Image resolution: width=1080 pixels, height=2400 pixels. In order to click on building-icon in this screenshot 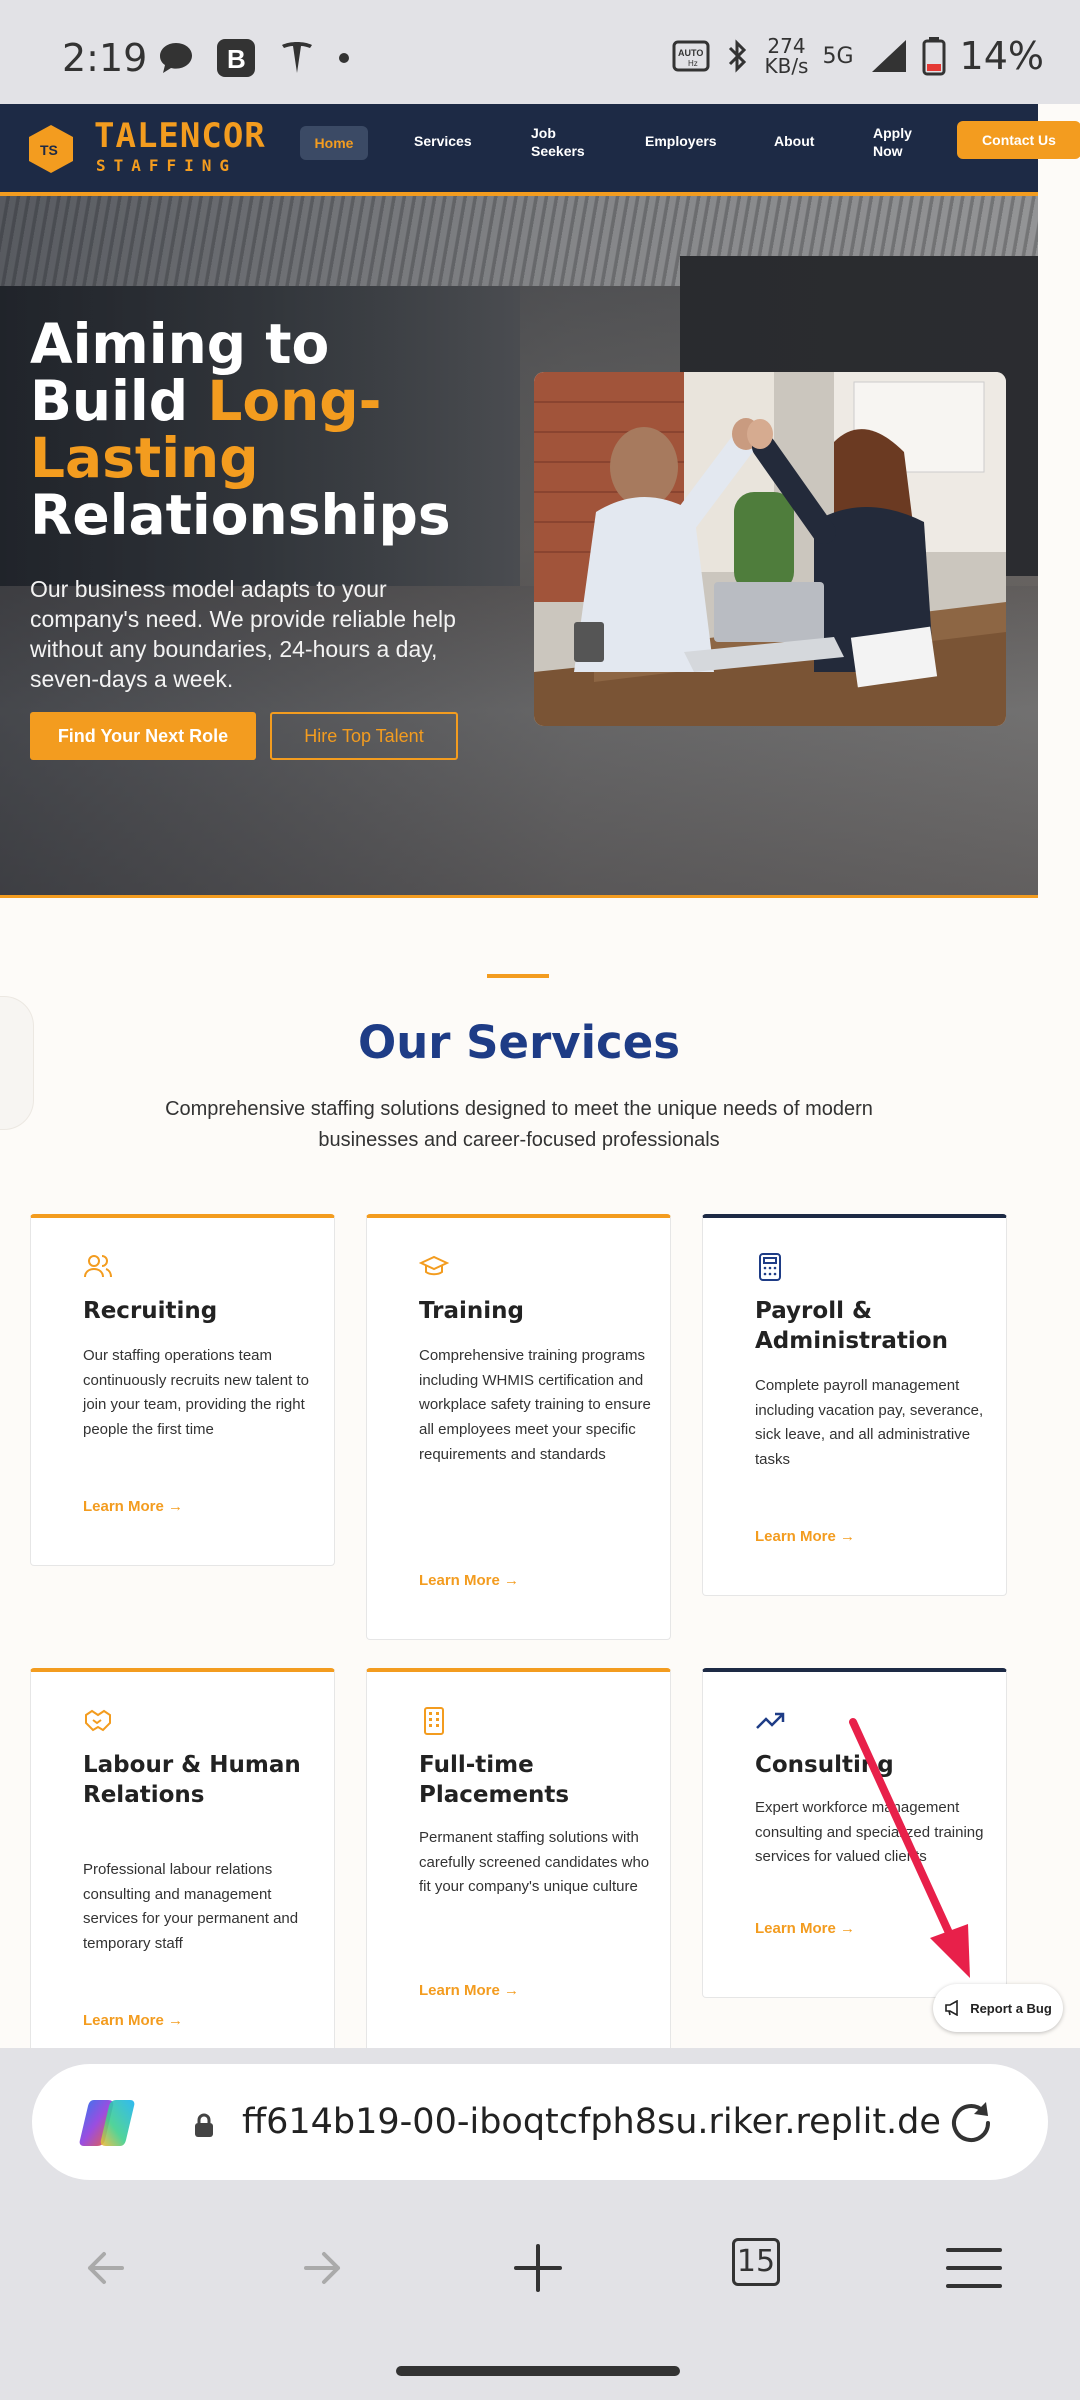, I will do `click(434, 1721)`.